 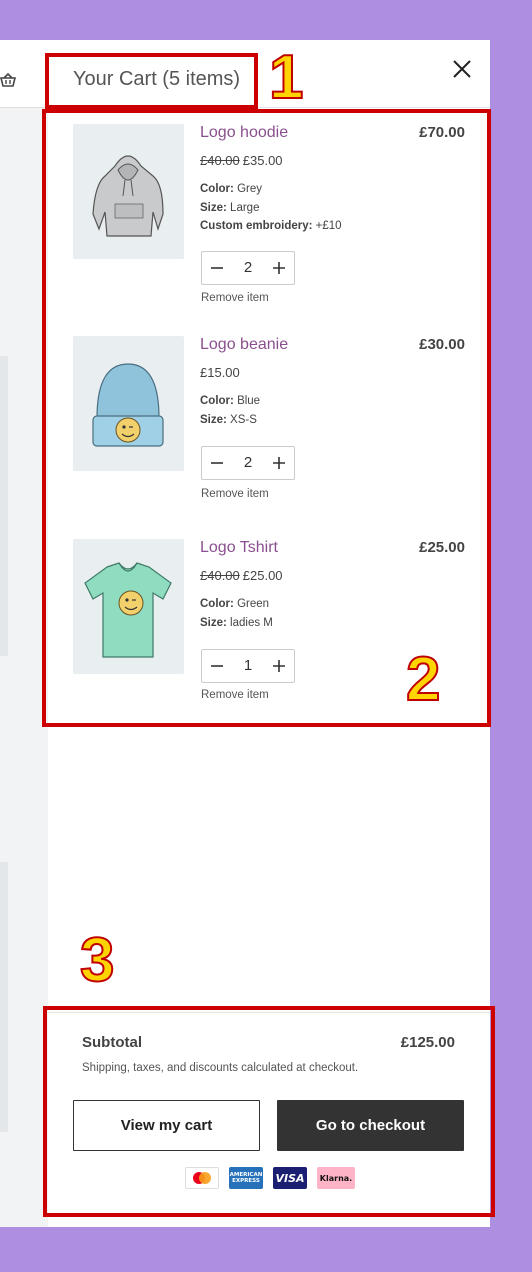 I want to click on annotation-number: 1, so click(x=286, y=77).